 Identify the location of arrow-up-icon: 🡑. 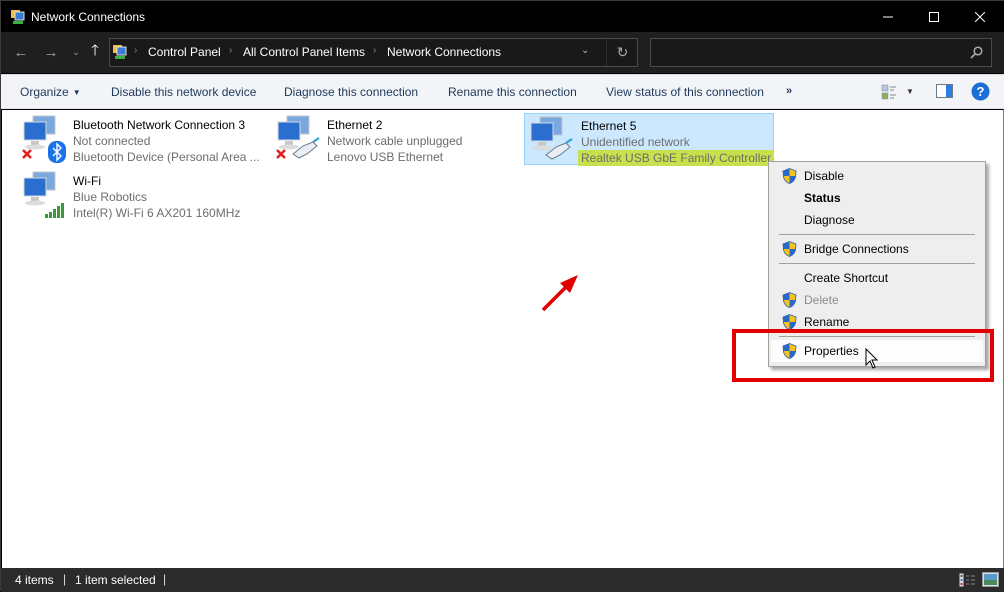
(95, 50).